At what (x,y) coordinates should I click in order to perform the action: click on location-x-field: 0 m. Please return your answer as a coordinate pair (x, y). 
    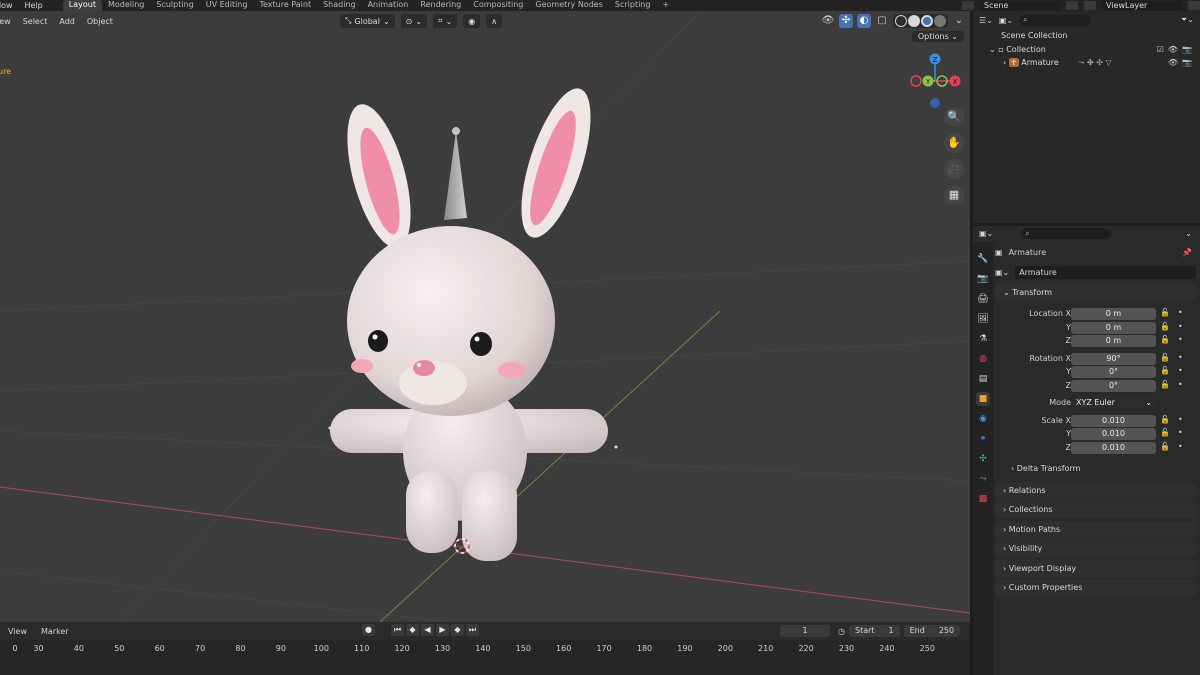
    Looking at the image, I should click on (1113, 314).